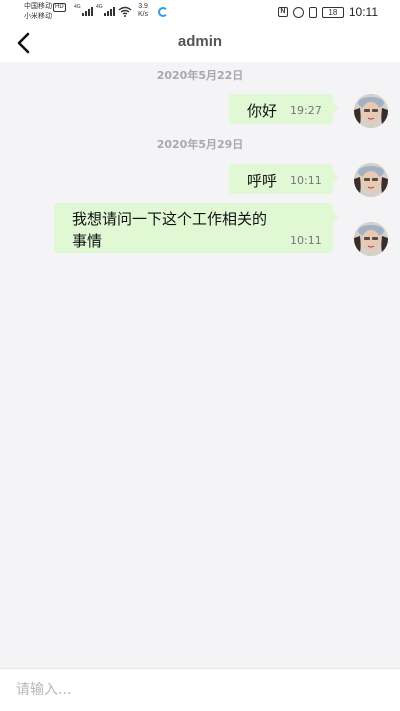 Image resolution: width=400 pixels, height=711 pixels. I want to click on date-separator: 2020年5月29日, so click(200, 144).